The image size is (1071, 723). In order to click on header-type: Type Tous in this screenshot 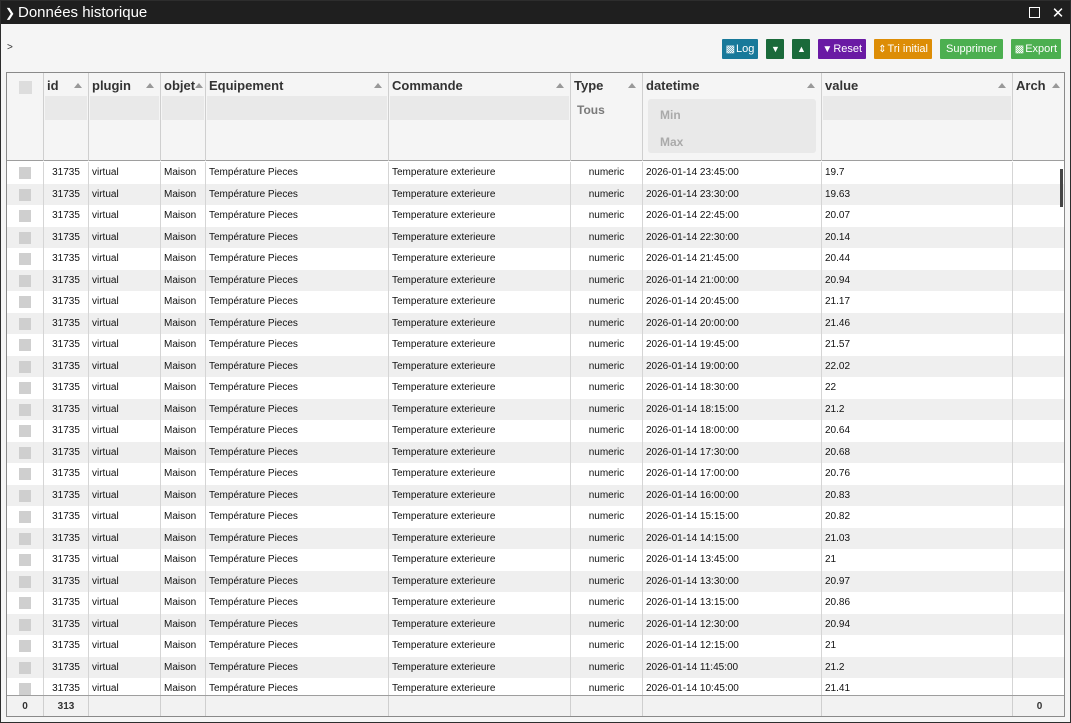, I will do `click(607, 117)`.